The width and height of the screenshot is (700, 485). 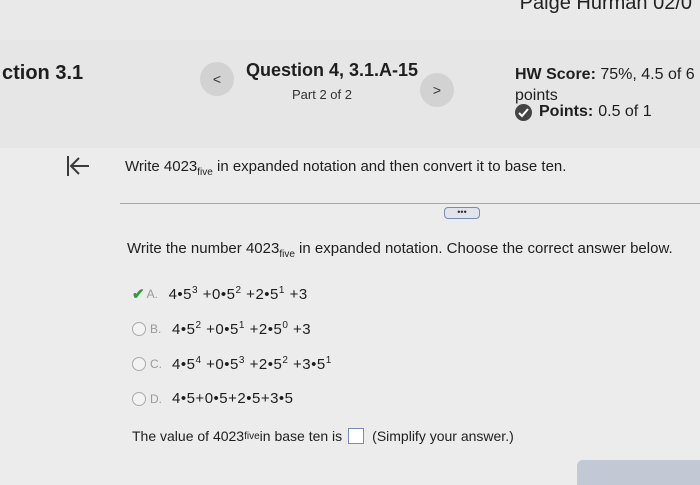 I want to click on divider, so click(x=410, y=203).